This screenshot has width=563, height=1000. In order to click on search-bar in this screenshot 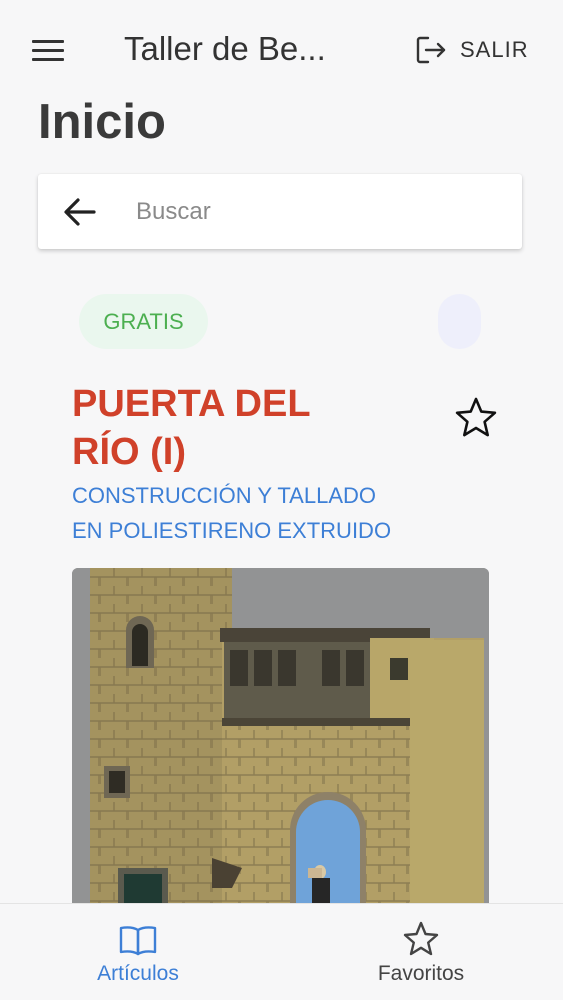, I will do `click(280, 211)`.